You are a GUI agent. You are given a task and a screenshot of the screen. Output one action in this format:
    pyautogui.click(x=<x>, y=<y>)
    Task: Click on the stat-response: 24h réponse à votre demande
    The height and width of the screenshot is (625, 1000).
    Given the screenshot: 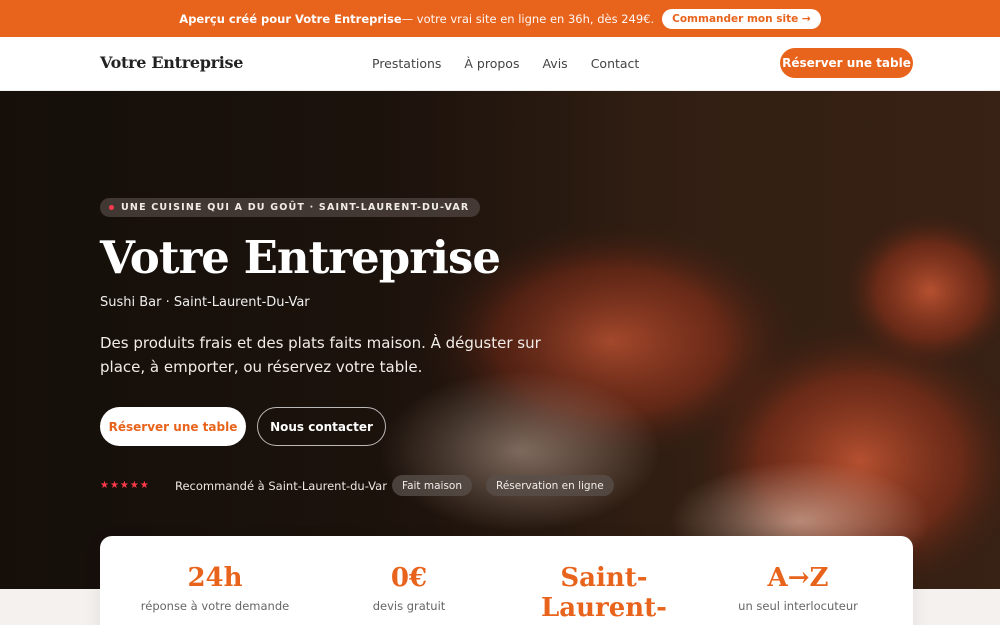 What is the action you would take?
    pyautogui.click(x=215, y=588)
    